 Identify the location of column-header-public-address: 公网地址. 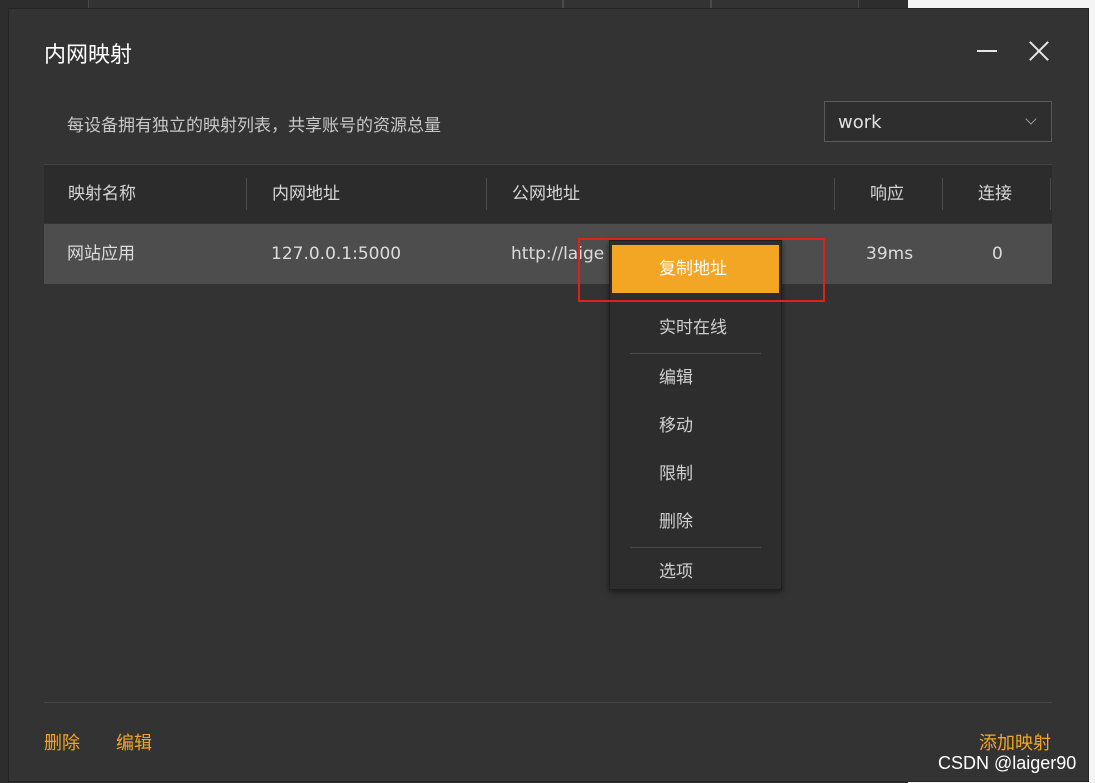
(546, 194).